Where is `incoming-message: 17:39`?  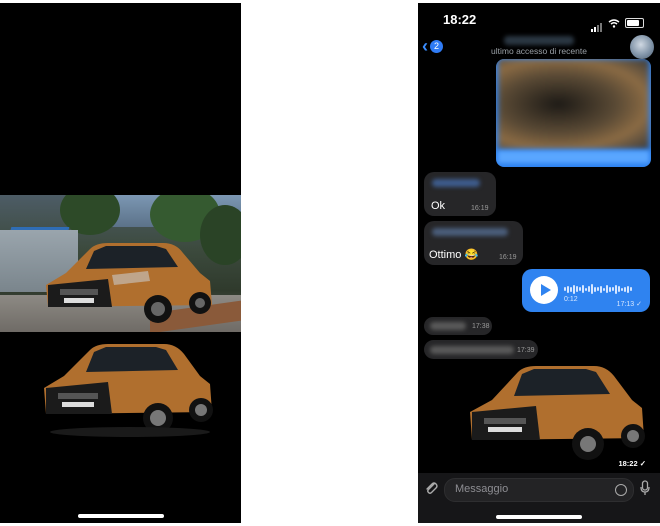
incoming-message: 17:39 is located at coordinates (481, 349).